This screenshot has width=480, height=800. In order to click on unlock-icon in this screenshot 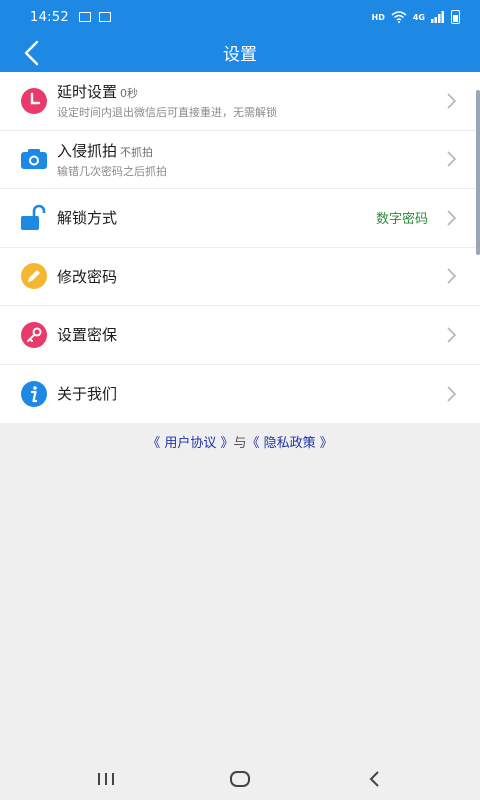, I will do `click(33, 217)`.